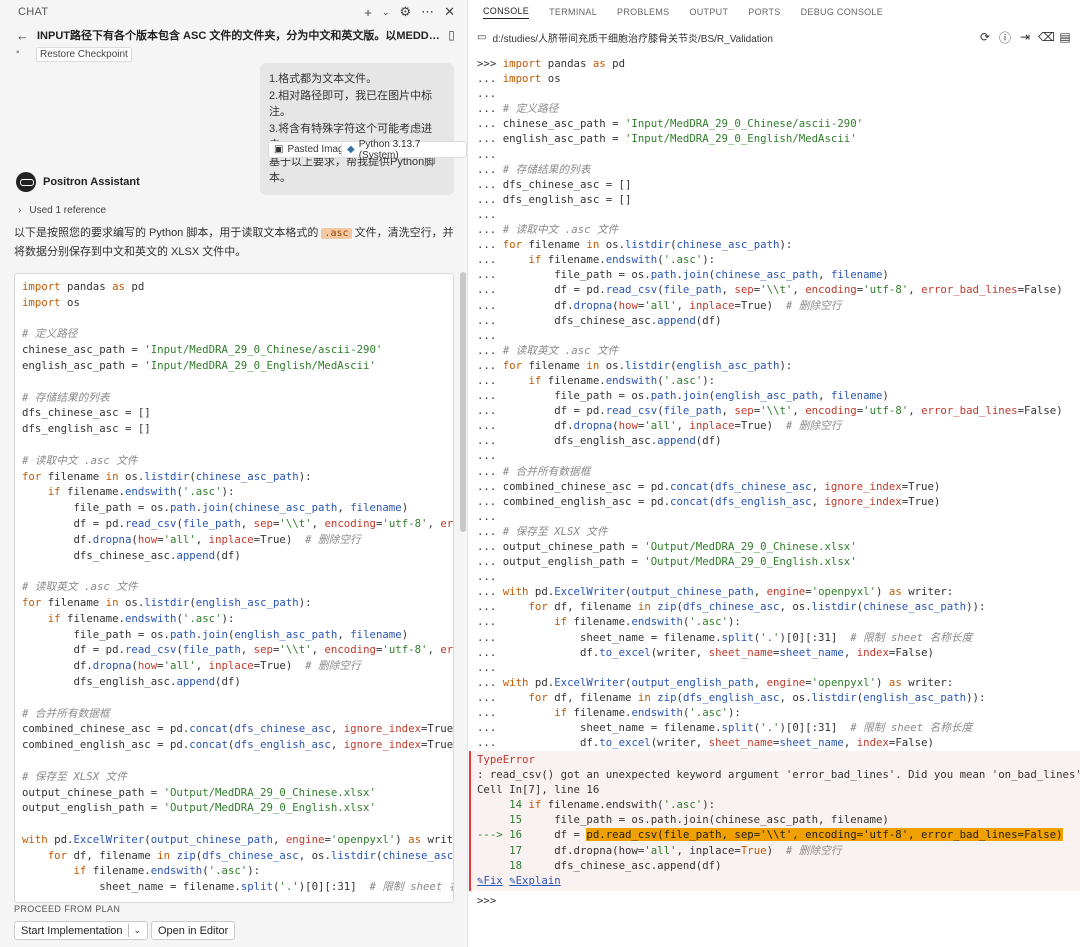 The image size is (1080, 947). I want to click on tab-terminal: TERMINAL, so click(573, 12).